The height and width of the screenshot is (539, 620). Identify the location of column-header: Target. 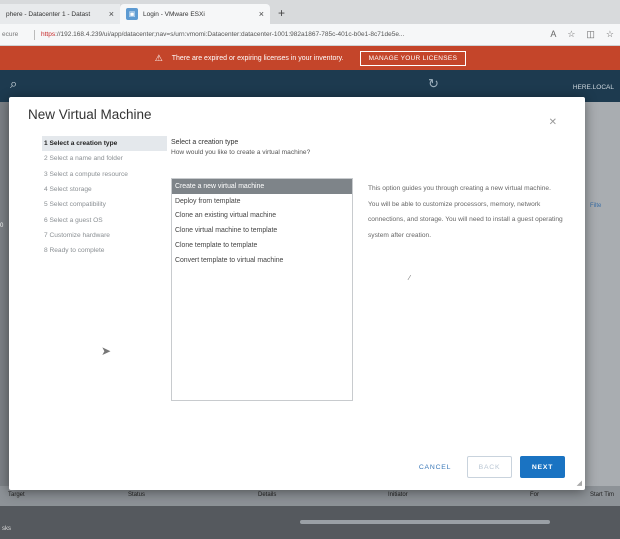
(16, 495).